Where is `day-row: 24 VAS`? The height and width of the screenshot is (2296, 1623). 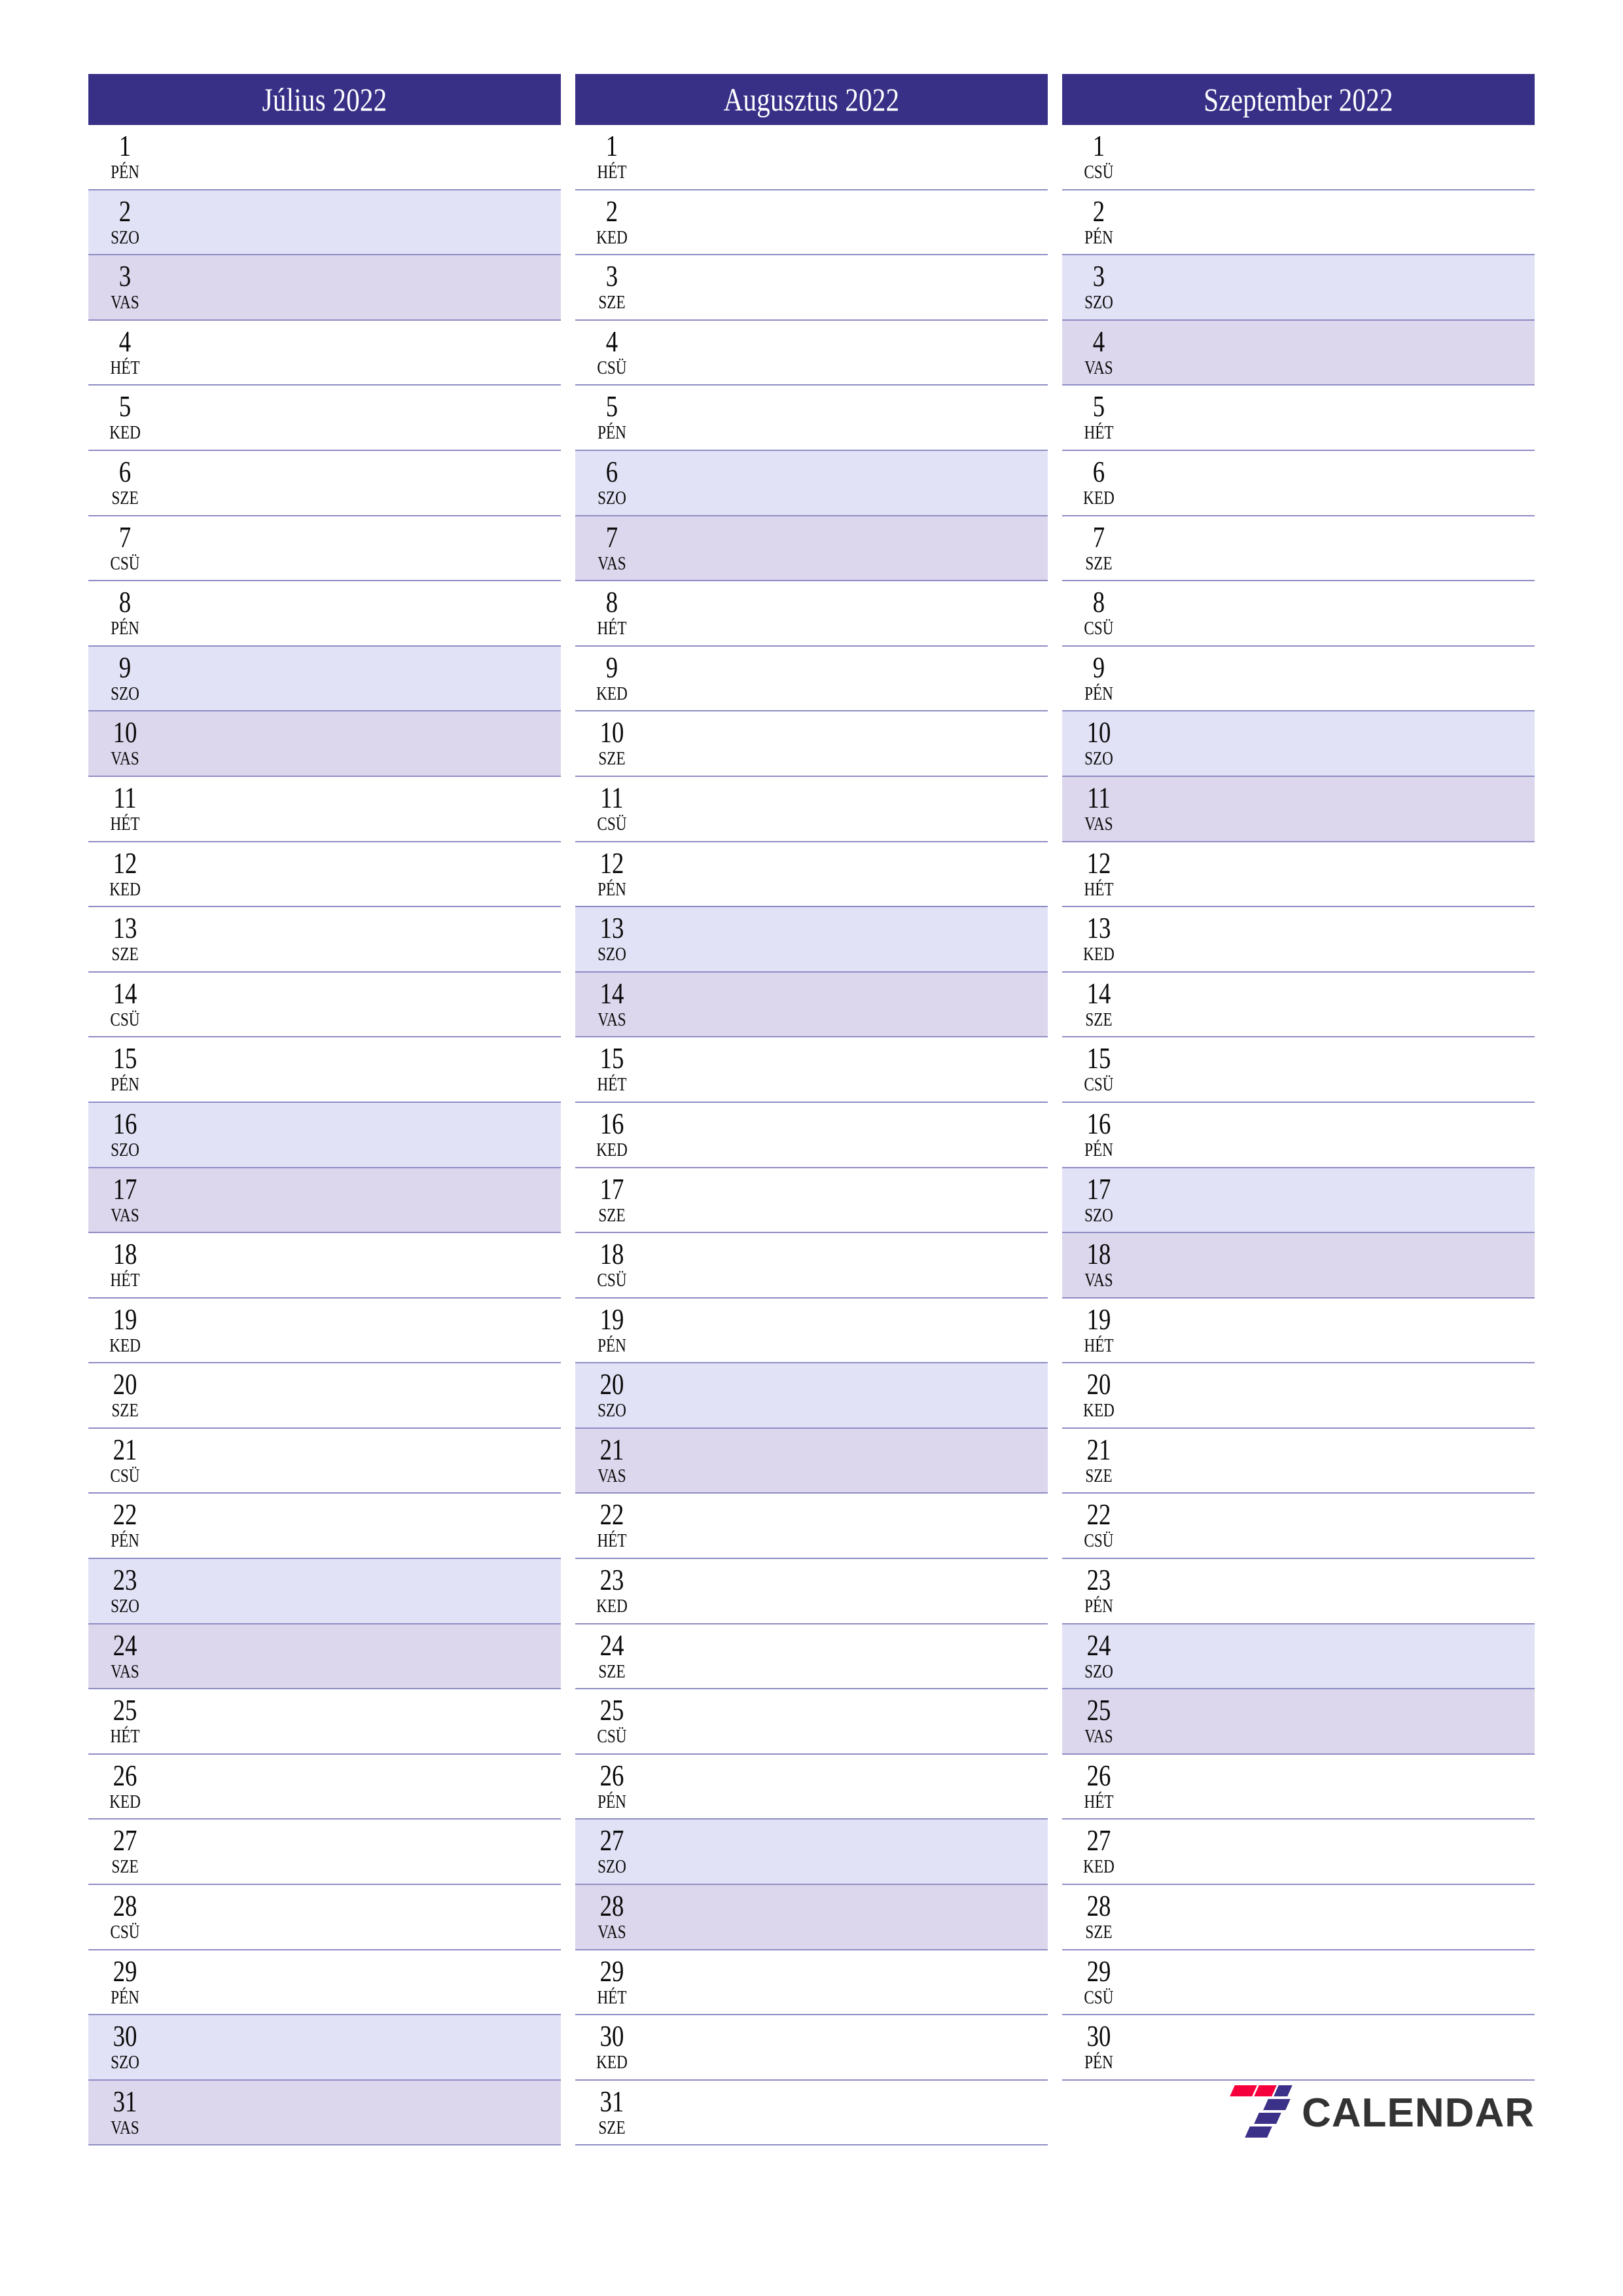
day-row: 24 VAS is located at coordinates (324, 1657).